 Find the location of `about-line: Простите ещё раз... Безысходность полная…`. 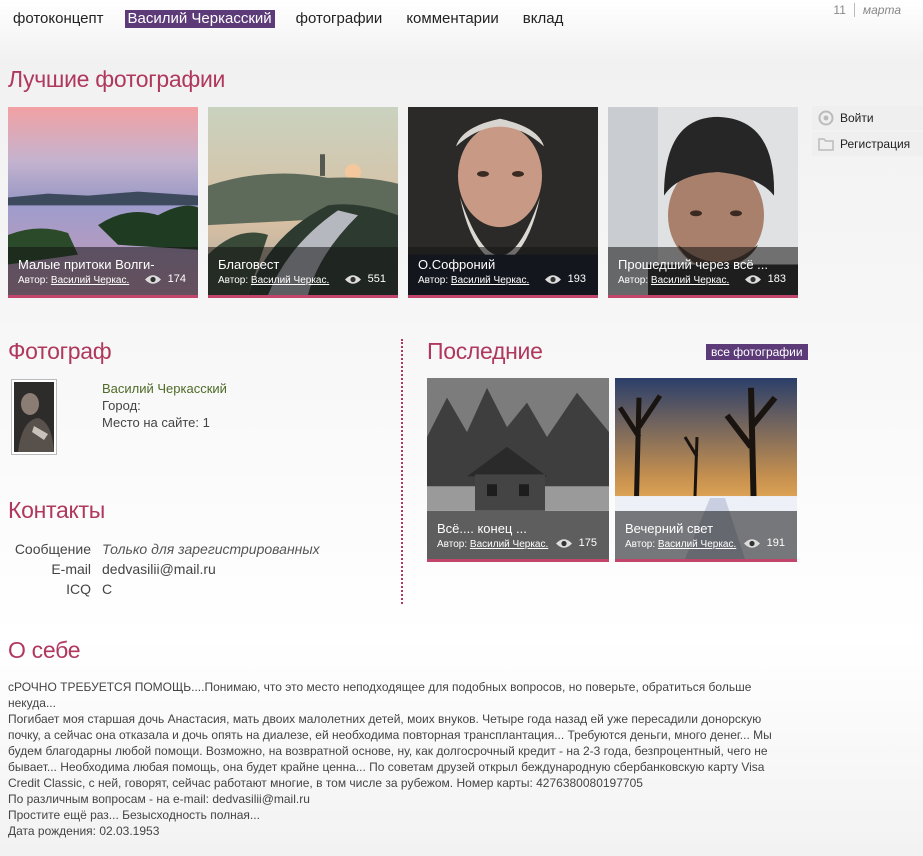

about-line: Простите ещё раз... Безысходность полная… is located at coordinates (134, 815).